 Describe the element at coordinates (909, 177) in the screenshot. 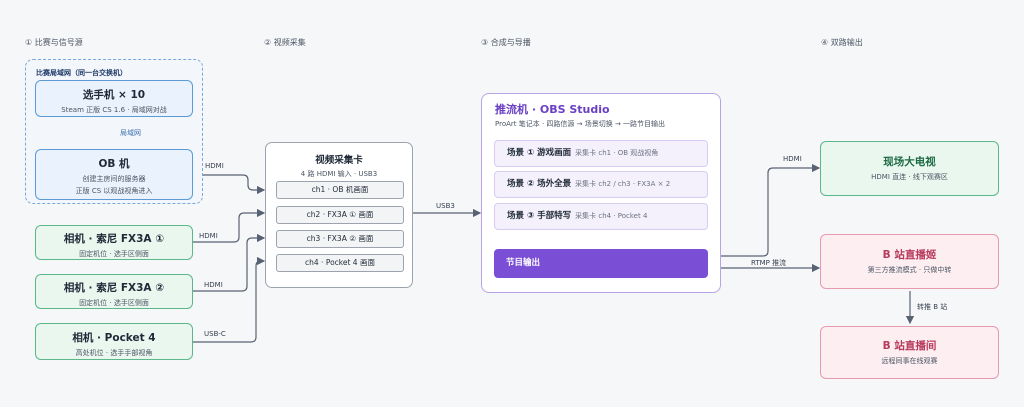

I see `venue-tv-sub: HDMI 直连 · 线下观赛区` at that location.